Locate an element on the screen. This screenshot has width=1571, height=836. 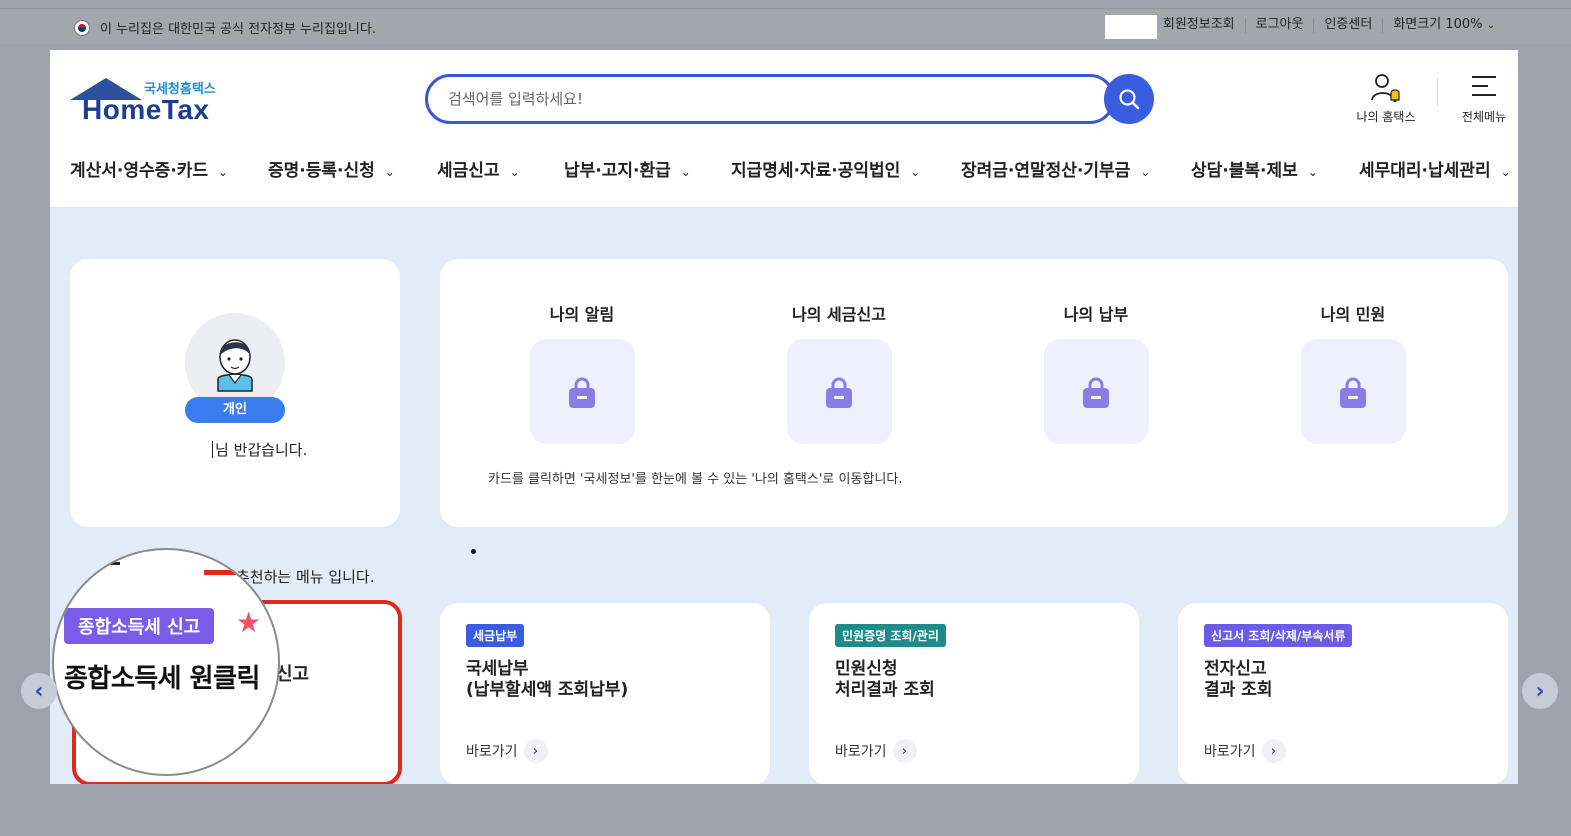
search-box is located at coordinates (770, 99).